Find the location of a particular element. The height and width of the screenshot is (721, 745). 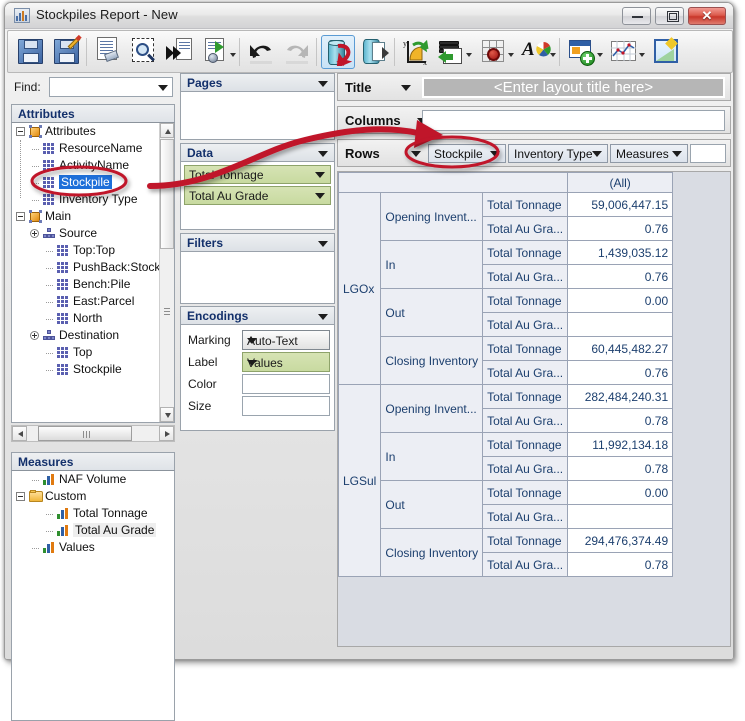

pages-shelf-header: Pages is located at coordinates (257, 82).